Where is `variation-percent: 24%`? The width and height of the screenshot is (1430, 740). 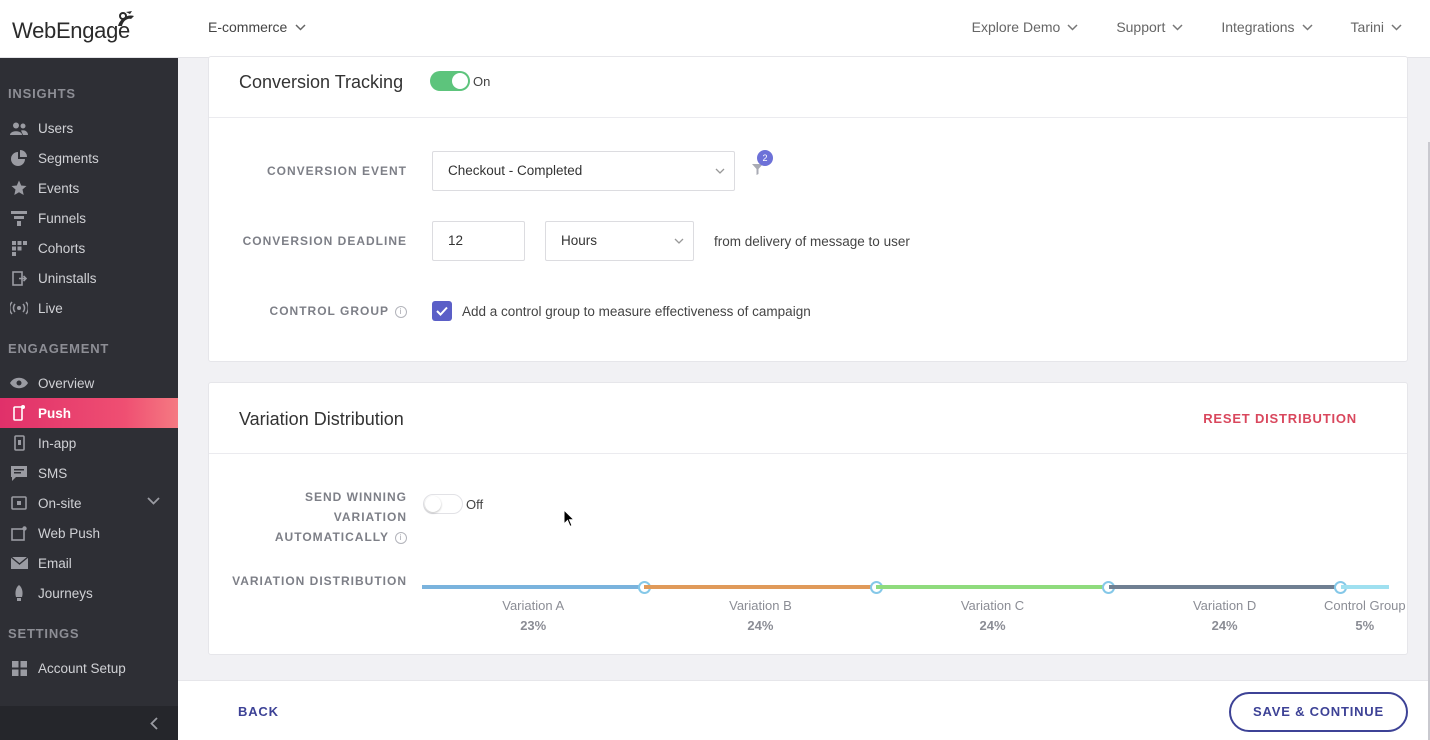
variation-percent: 24% is located at coordinates (1224, 625).